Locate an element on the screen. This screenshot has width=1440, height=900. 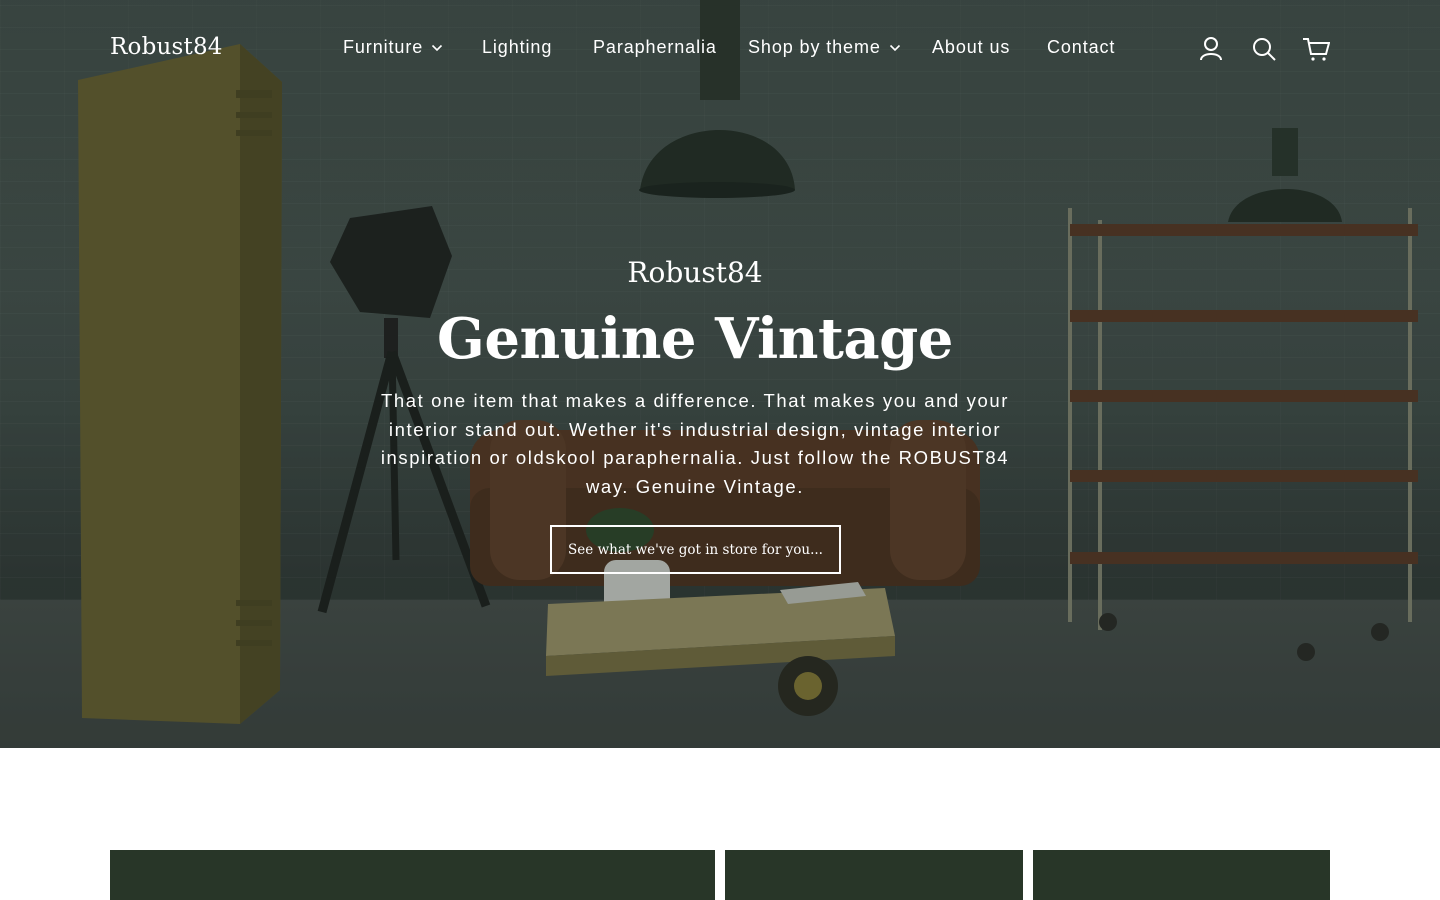
hero-title: Genuine Vintage is located at coordinates (695, 339).